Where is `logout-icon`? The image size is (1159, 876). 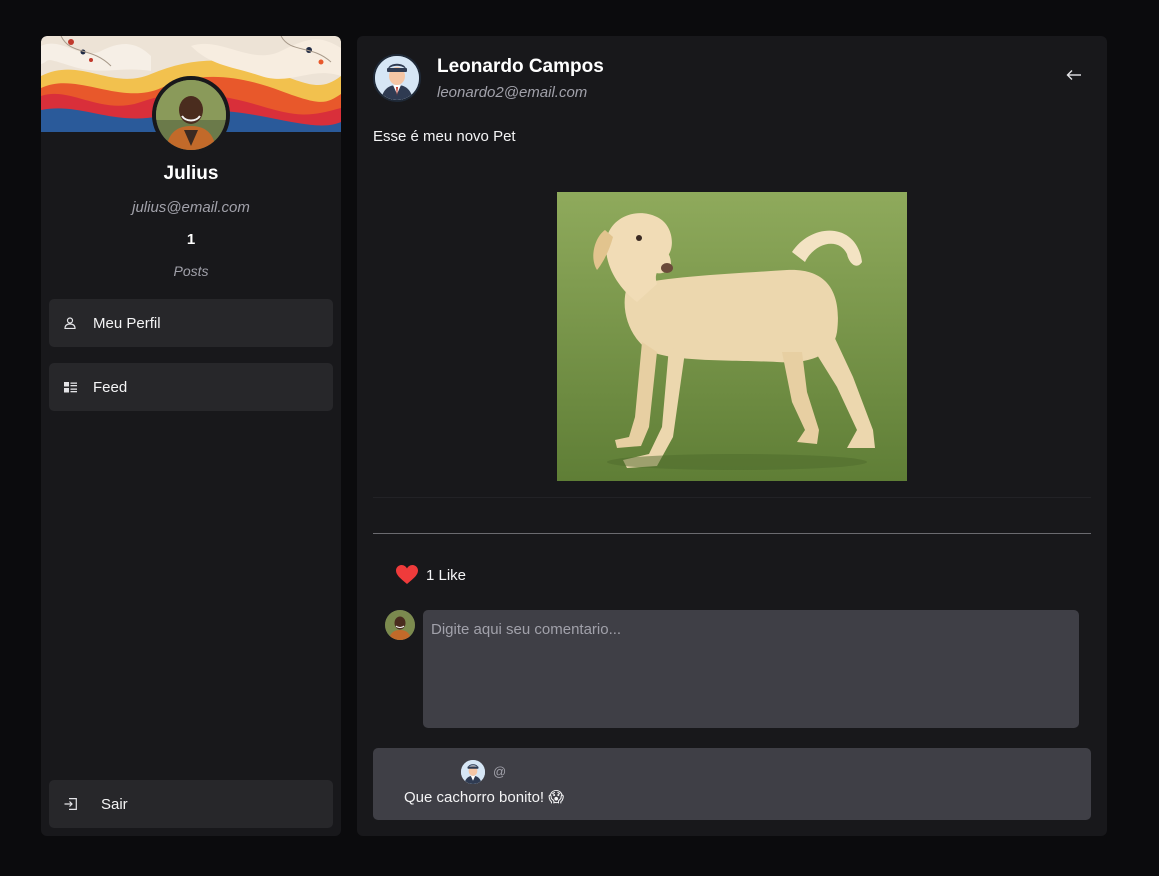 logout-icon is located at coordinates (70, 804).